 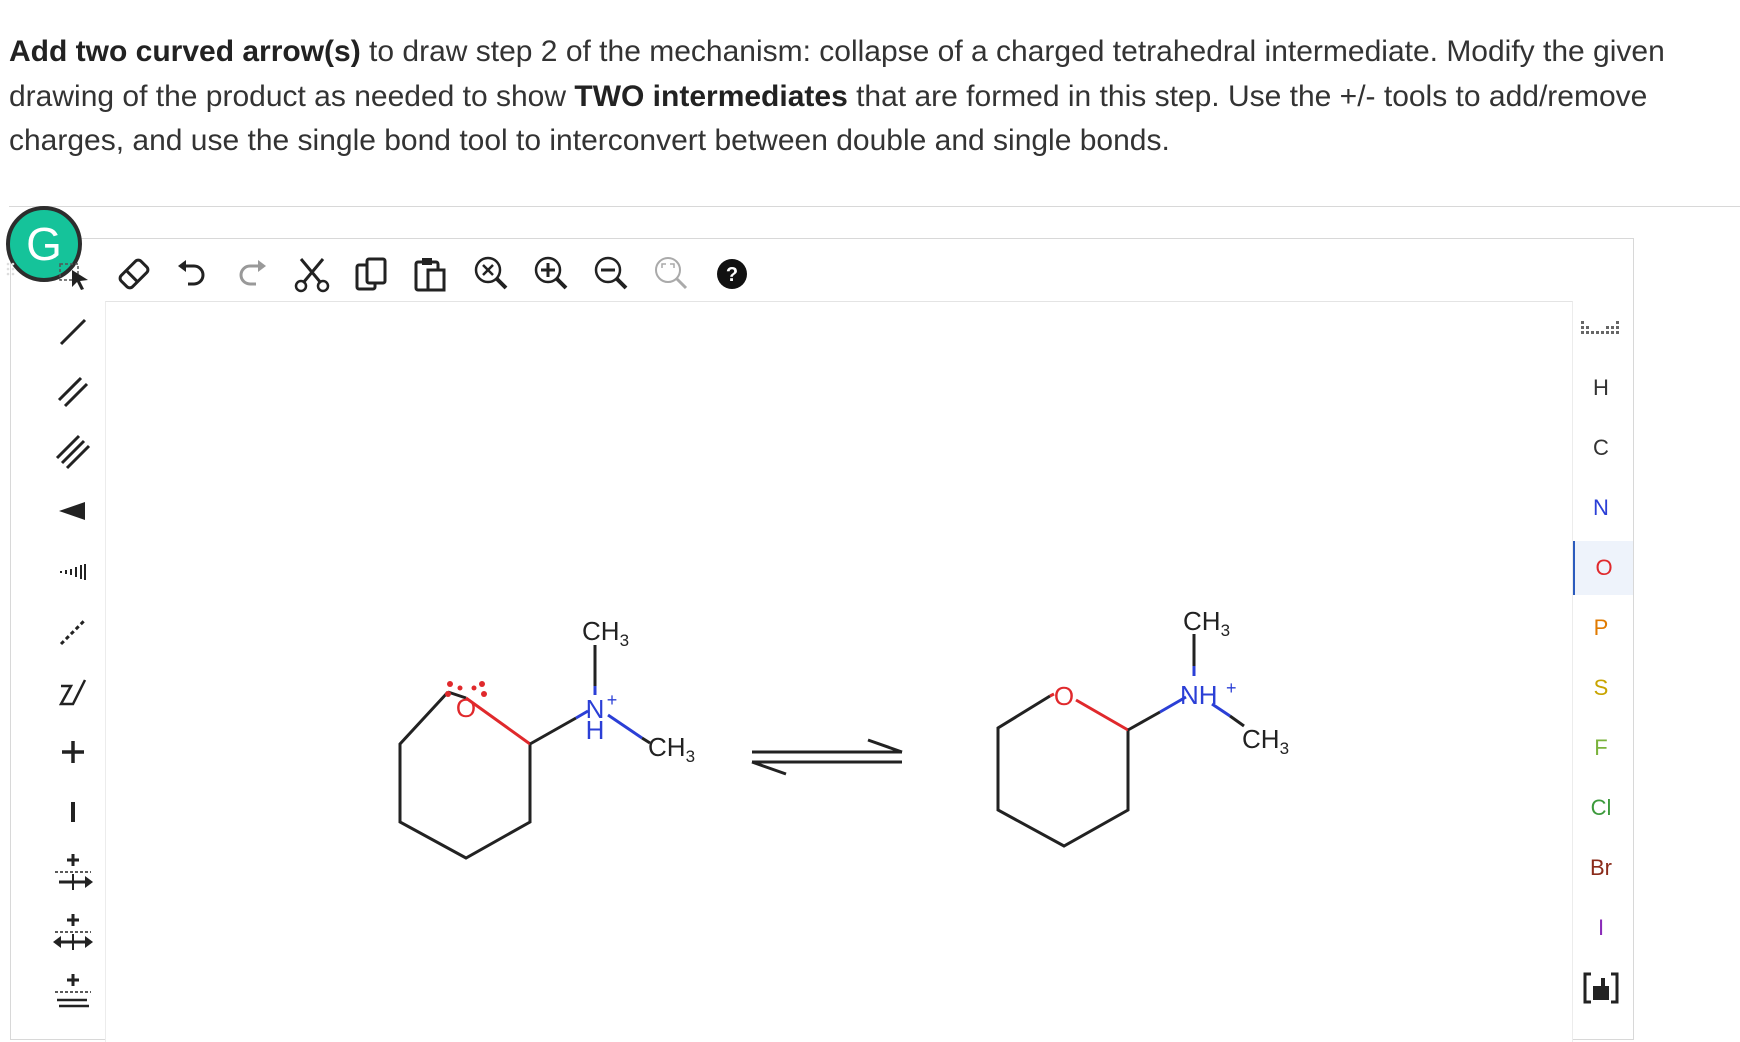 I want to click on dashed-bond-icon, so click(x=73, y=632).